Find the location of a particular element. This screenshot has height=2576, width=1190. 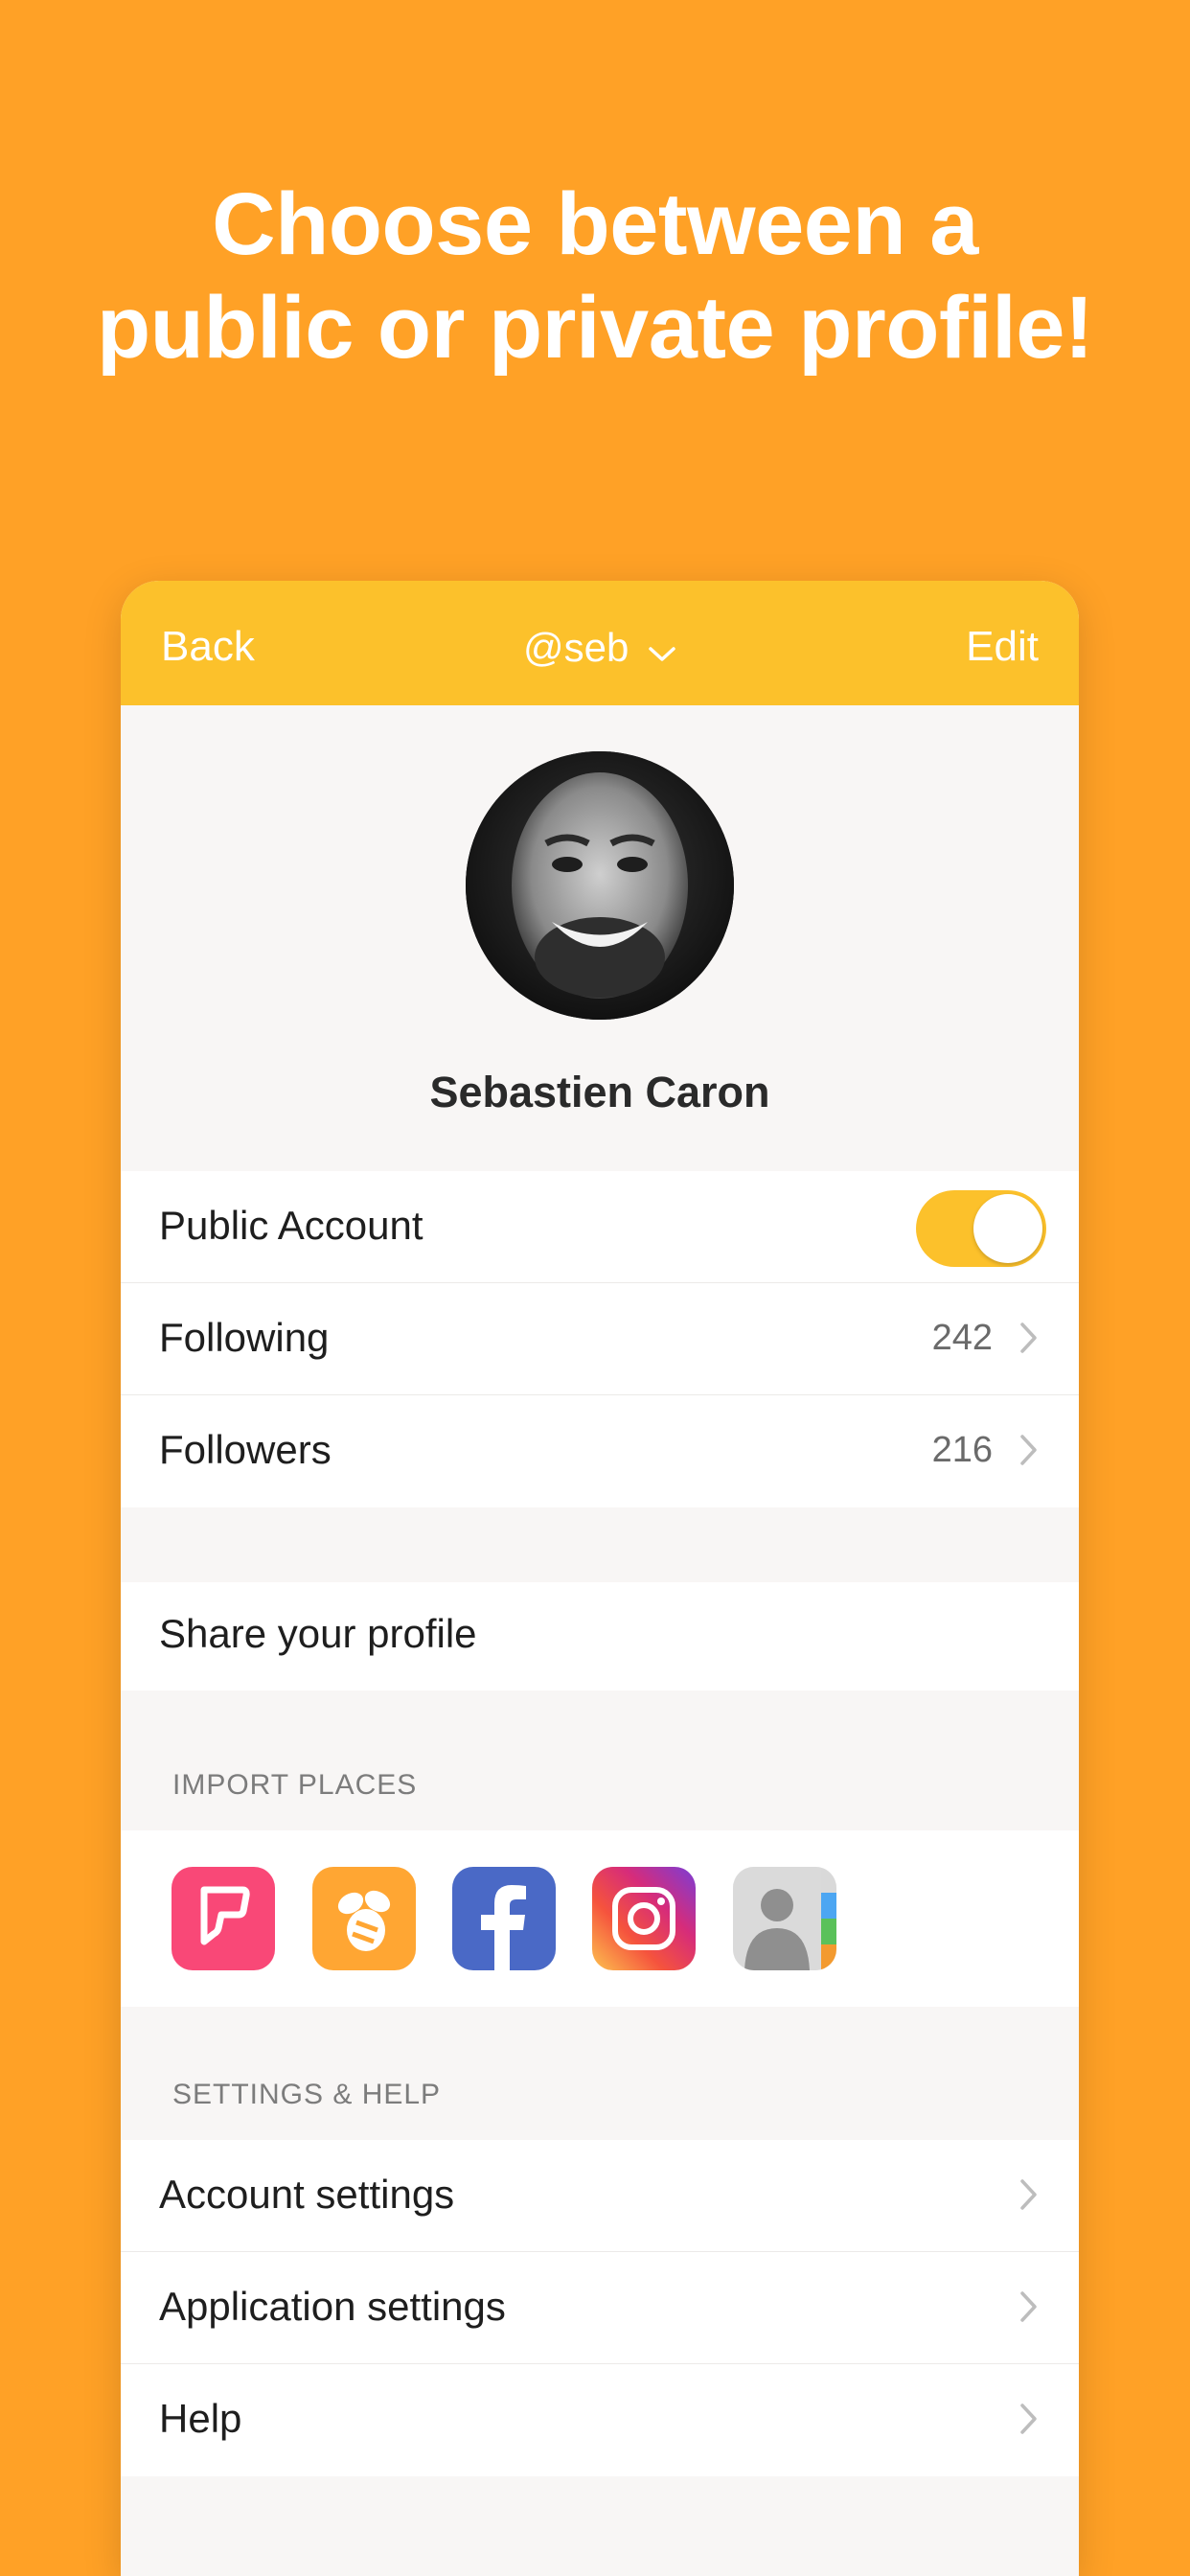

share-profile-label: Share your profile is located at coordinates (318, 1633).